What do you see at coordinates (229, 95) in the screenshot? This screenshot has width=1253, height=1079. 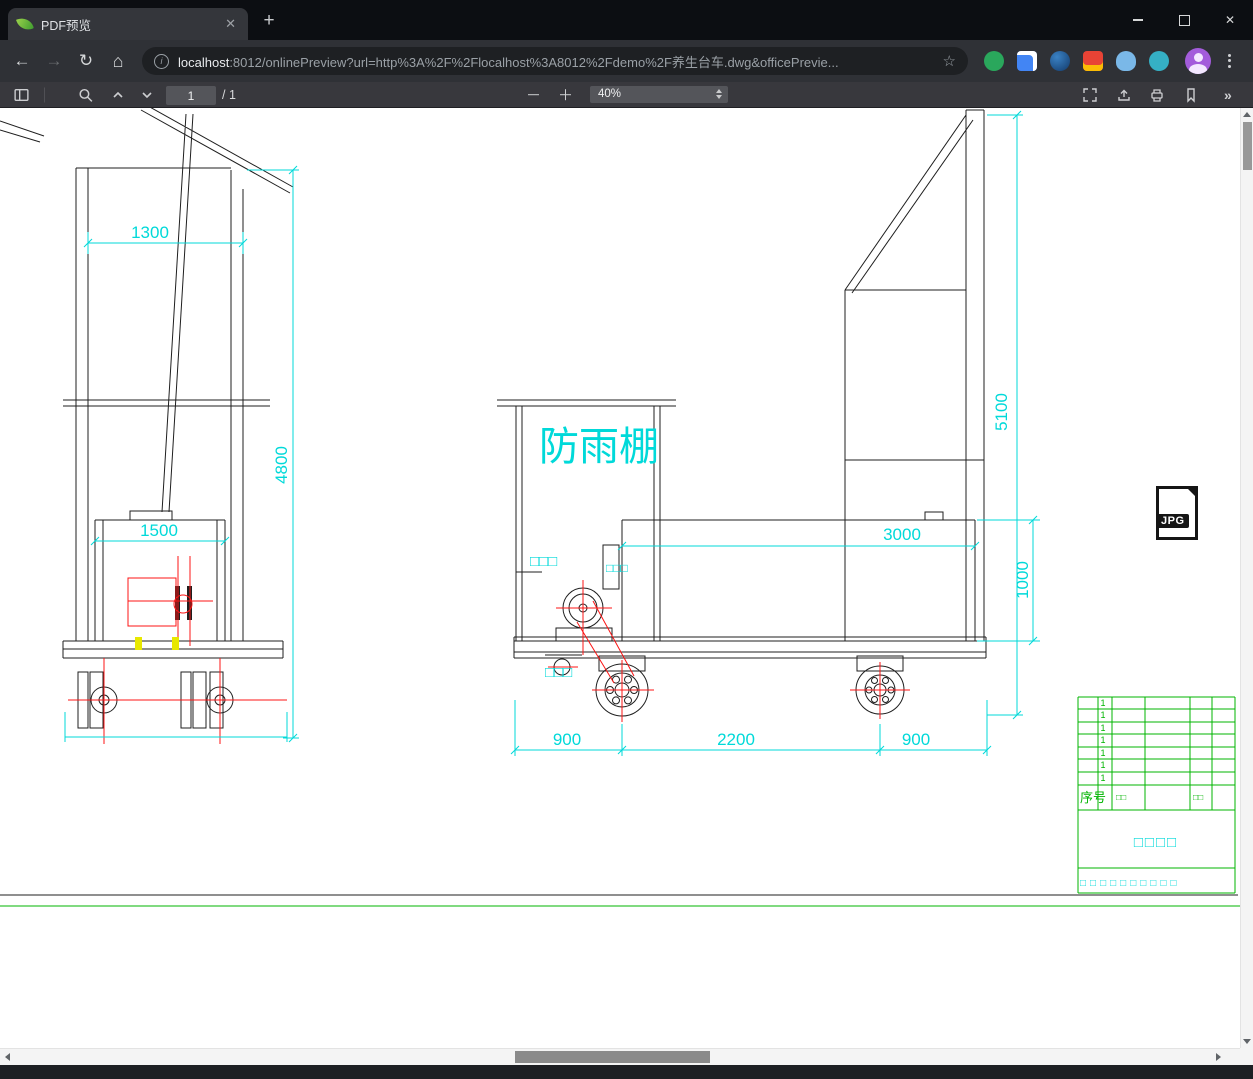 I see `page-total-label: / 1` at bounding box center [229, 95].